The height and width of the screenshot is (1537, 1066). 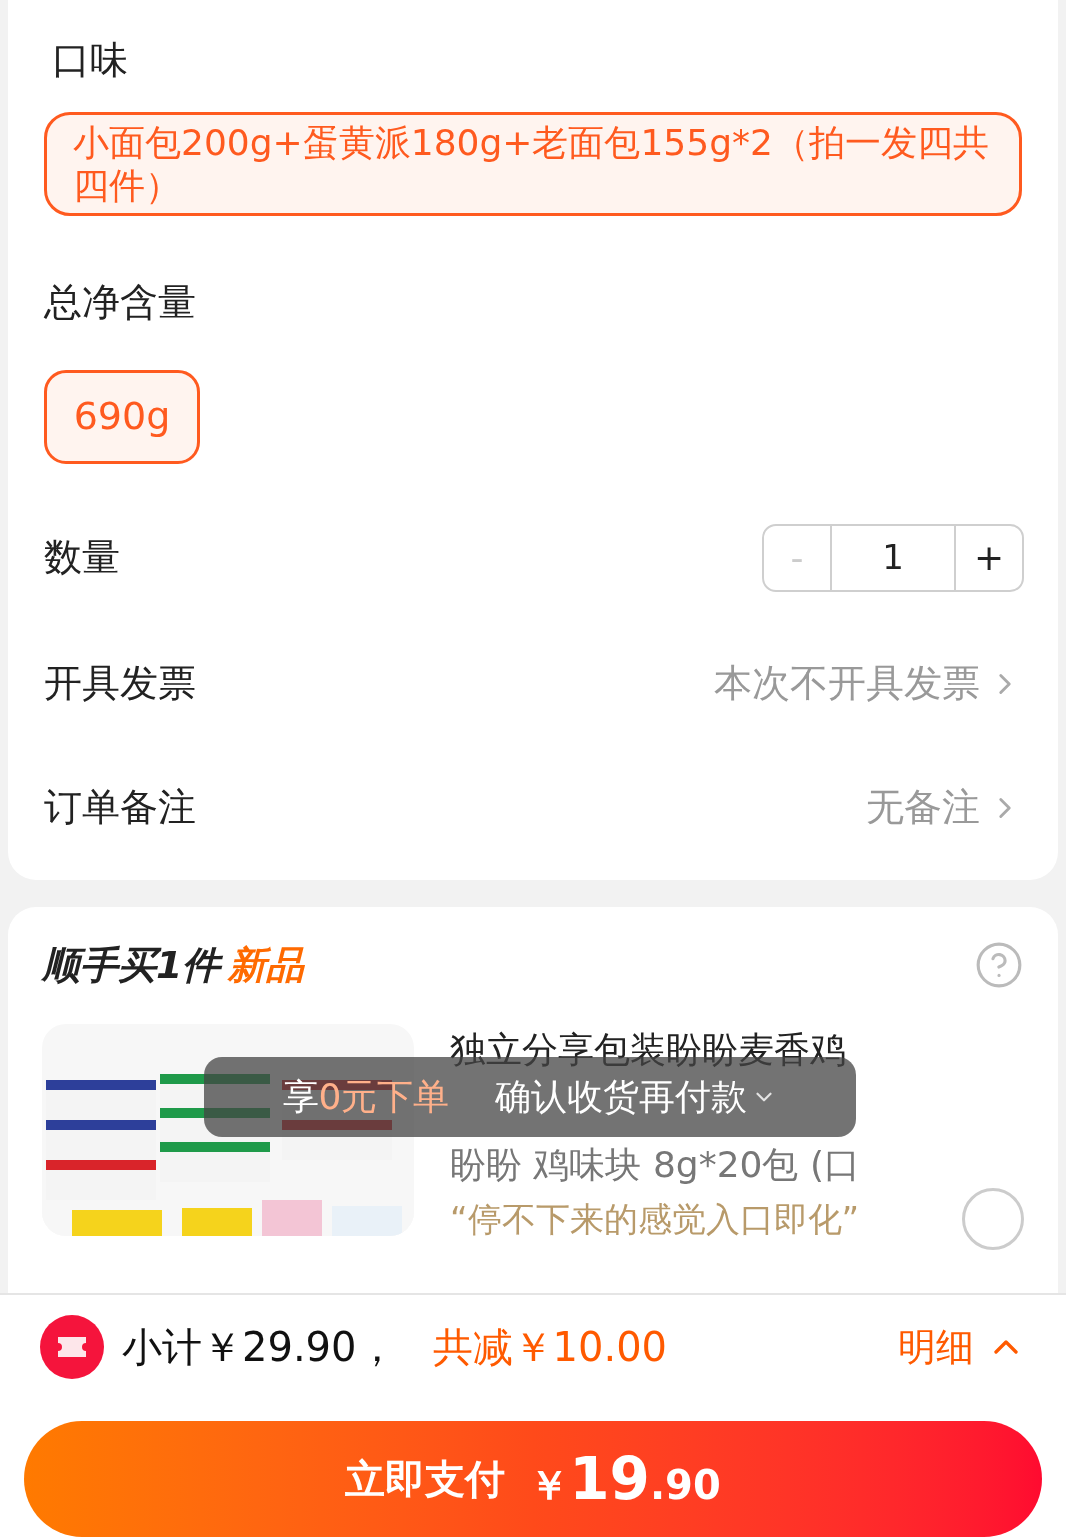 What do you see at coordinates (533, 164) in the screenshot?
I see `flavor-option: 小面包200g+蛋黄派180g+老面包155g*2（拍一发四共四件）` at bounding box center [533, 164].